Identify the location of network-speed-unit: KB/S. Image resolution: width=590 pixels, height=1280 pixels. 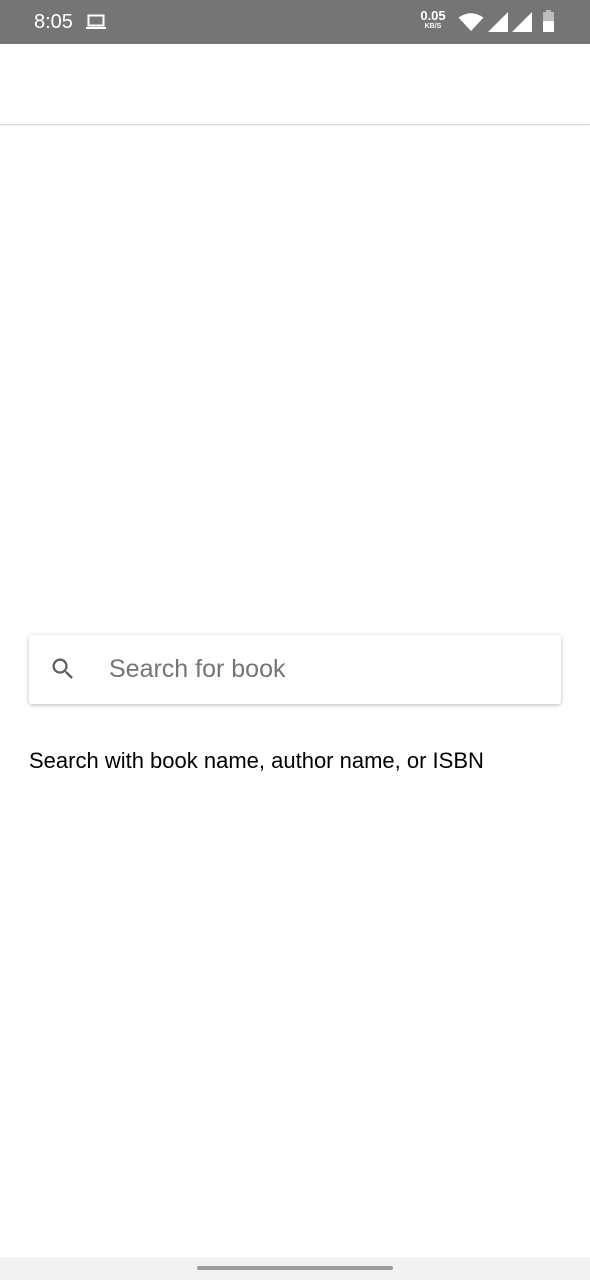
(433, 26).